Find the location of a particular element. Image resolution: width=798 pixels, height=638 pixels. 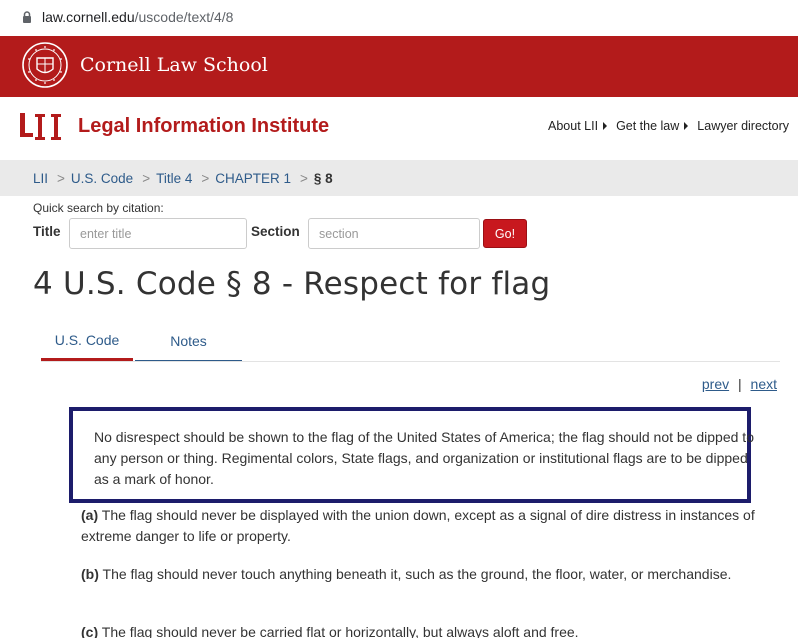

cornell-banner: Cornell Law School is located at coordinates (399, 66).